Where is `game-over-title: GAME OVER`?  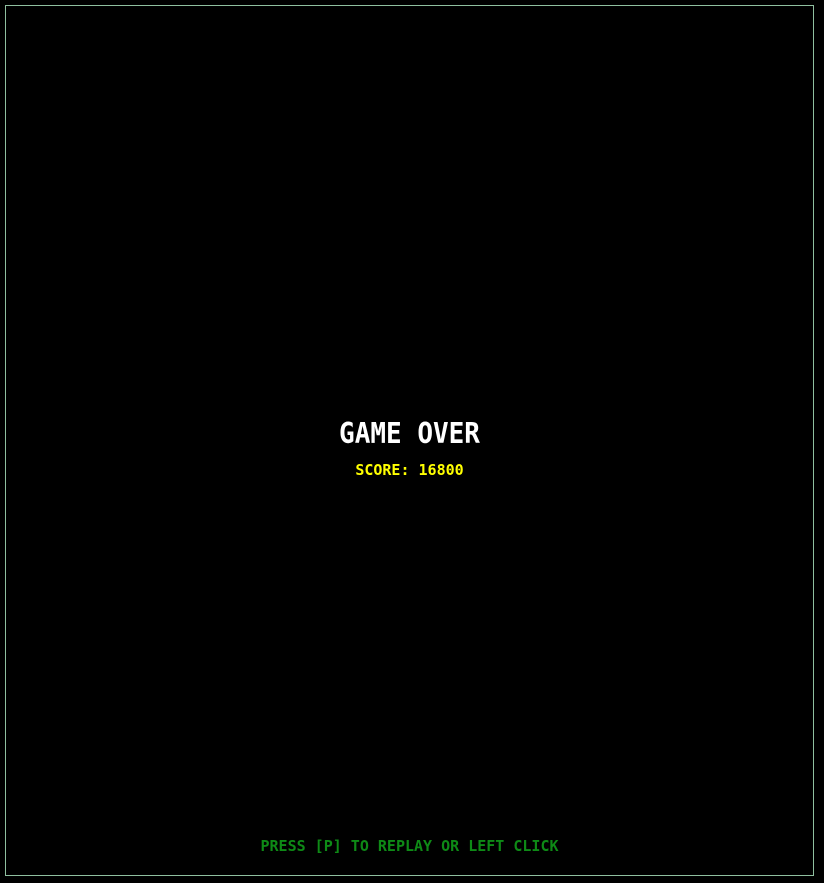
game-over-title: GAME OVER is located at coordinates (409, 434).